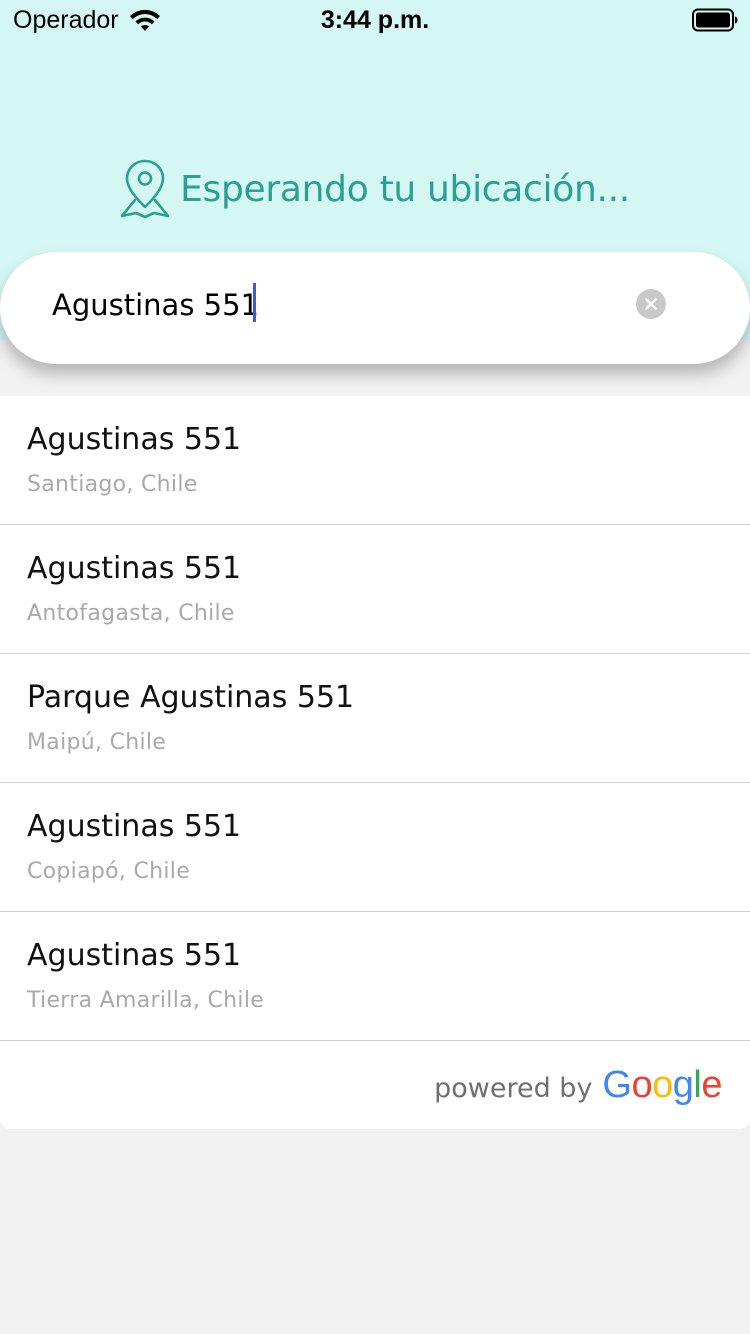  I want to click on result-item: Agustinas 551 Santiago, Chile, so click(375, 460).